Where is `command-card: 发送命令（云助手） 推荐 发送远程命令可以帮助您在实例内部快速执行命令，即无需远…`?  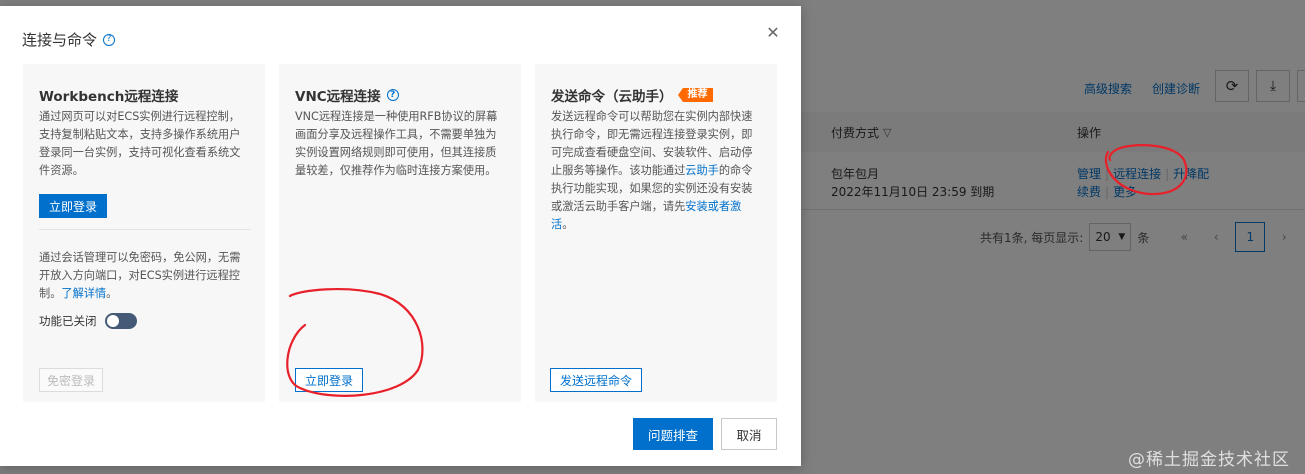
command-card: 发送命令（云助手） 推荐 发送远程命令可以帮助您在实例内部快速执行命令，即无需远… is located at coordinates (656, 233).